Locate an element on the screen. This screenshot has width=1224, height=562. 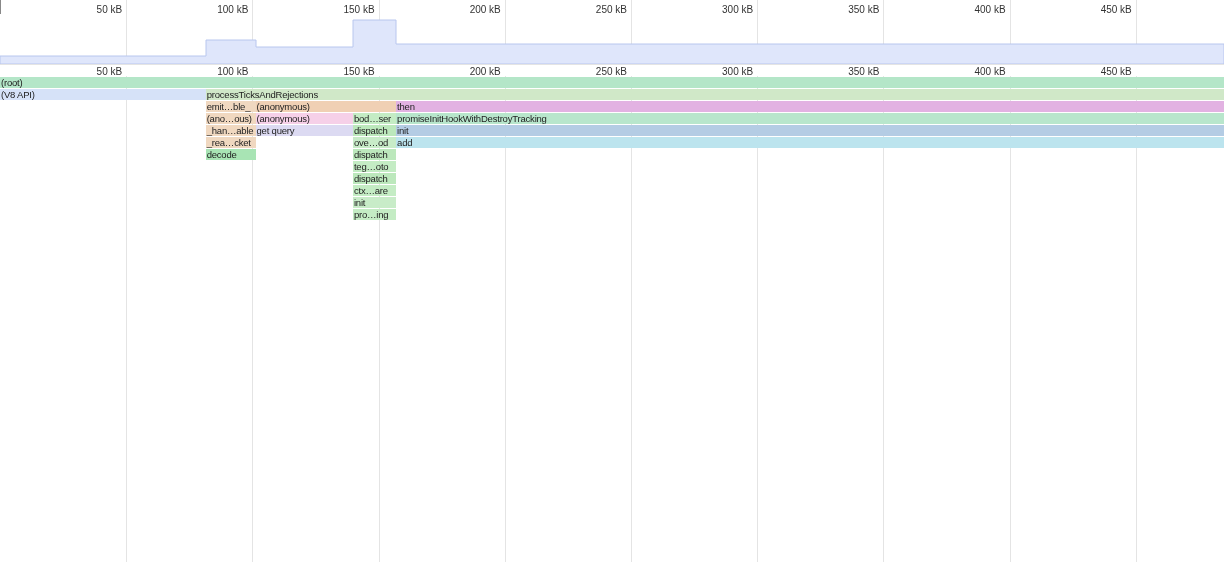
flame-frame: decode is located at coordinates (230, 154).